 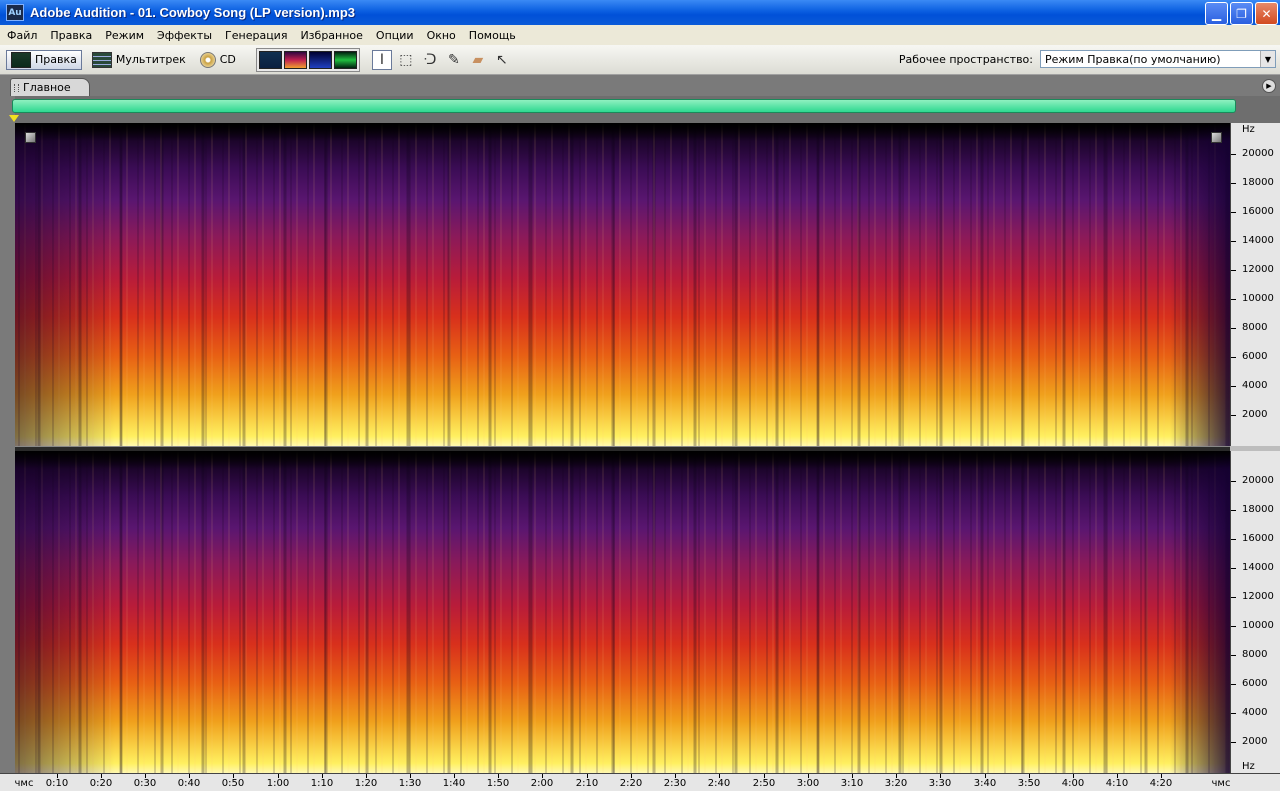 What do you see at coordinates (454, 60) in the screenshot?
I see `brush-tool-icon: ✎` at bounding box center [454, 60].